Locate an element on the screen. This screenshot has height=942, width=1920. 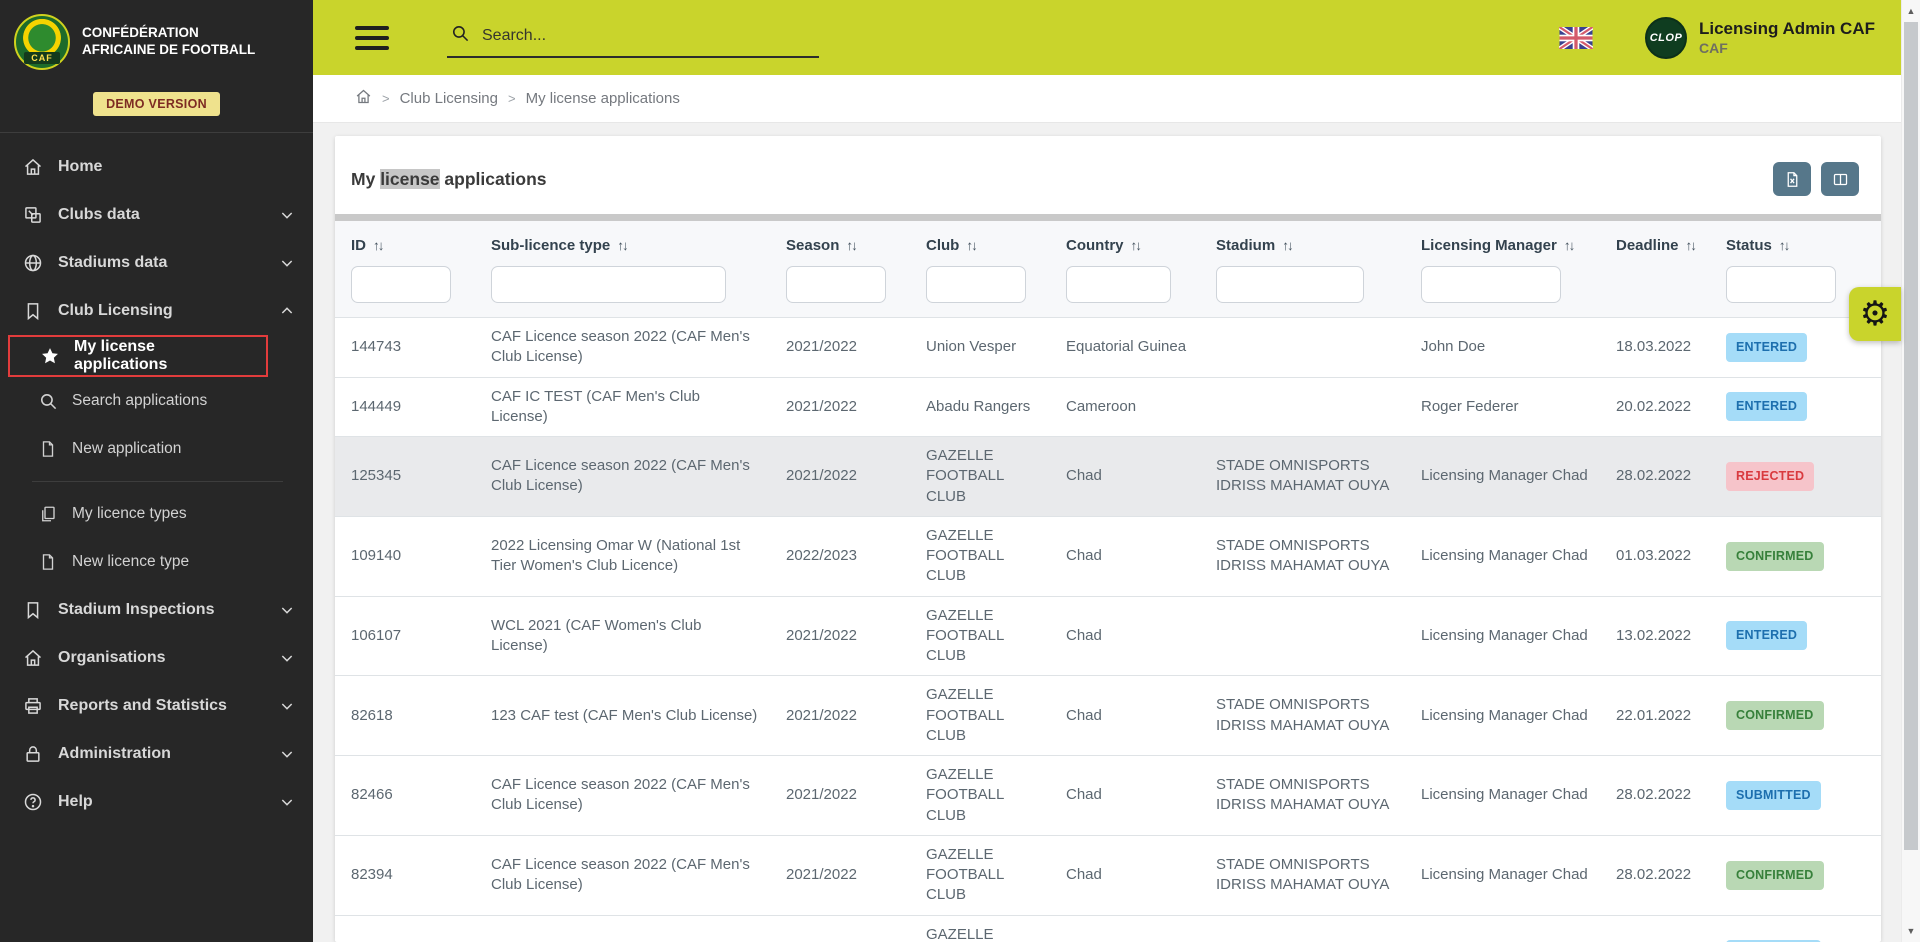
cell-id: 144743 is located at coordinates (376, 347).